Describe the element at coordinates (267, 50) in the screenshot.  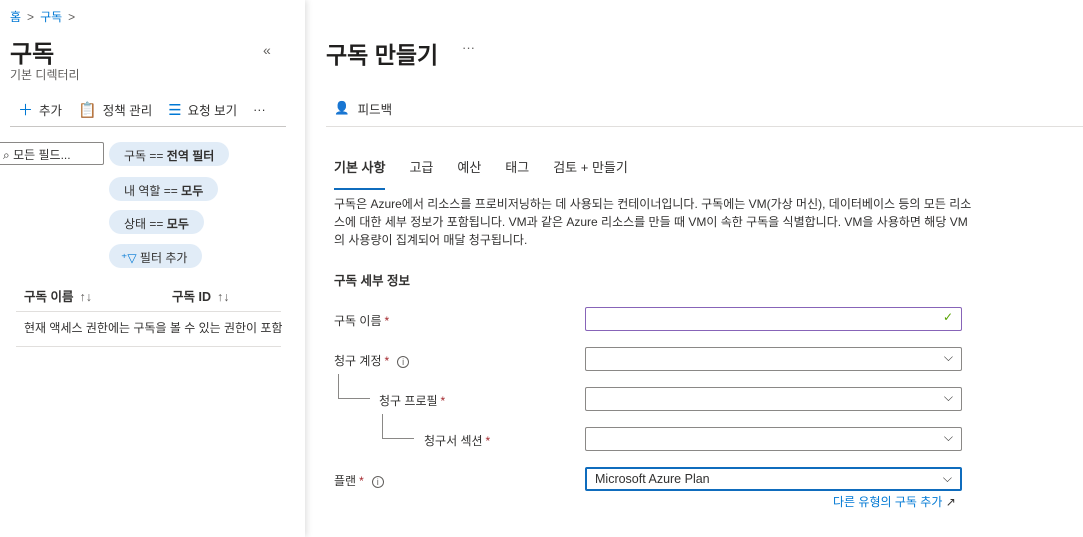
I see `collapse-icon: «` at that location.